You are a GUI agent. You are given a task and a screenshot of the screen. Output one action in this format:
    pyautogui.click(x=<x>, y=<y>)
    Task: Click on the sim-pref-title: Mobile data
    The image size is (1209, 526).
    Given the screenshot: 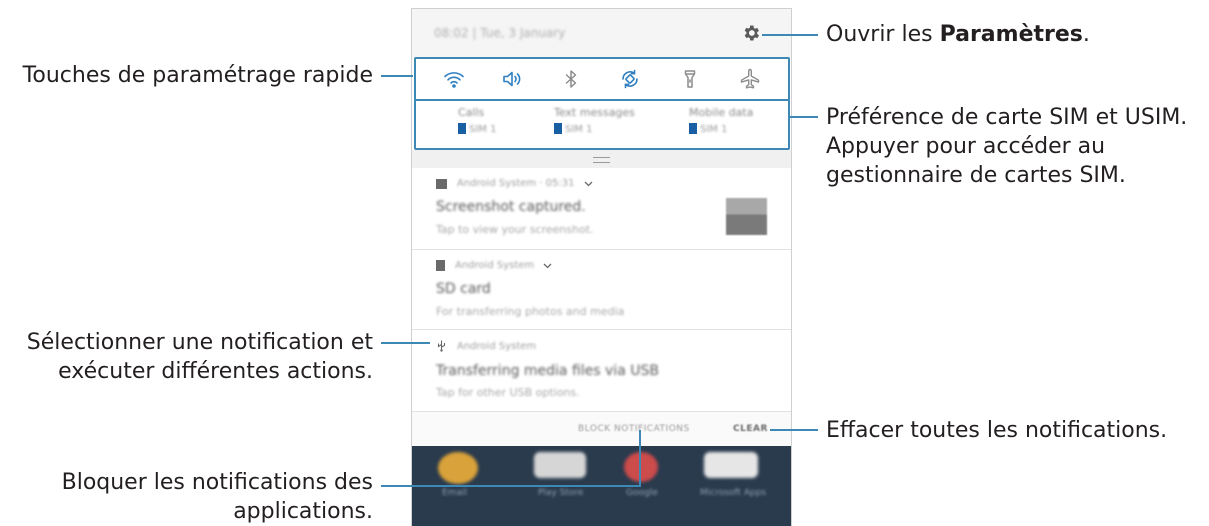 What is the action you would take?
    pyautogui.click(x=721, y=112)
    